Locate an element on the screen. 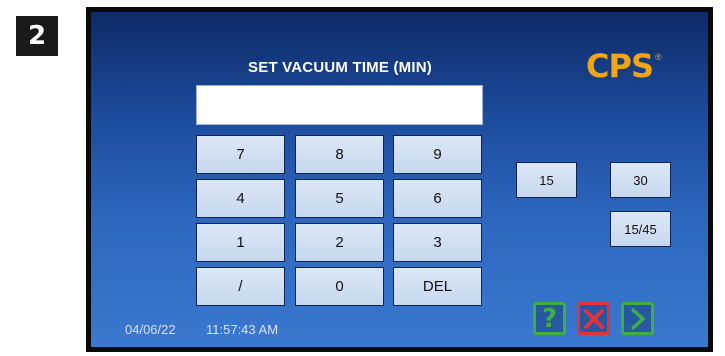 The height and width of the screenshot is (356, 725). chevron-right-icon is located at coordinates (637, 318).